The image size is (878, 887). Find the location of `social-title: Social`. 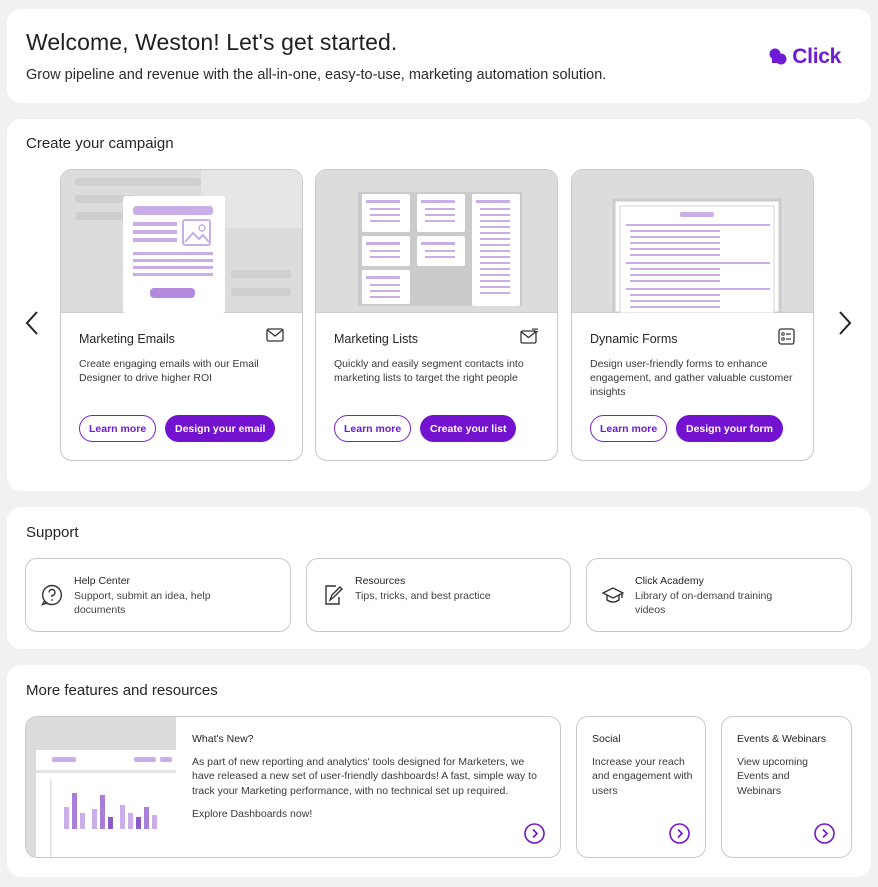

social-title: Social is located at coordinates (606, 739).